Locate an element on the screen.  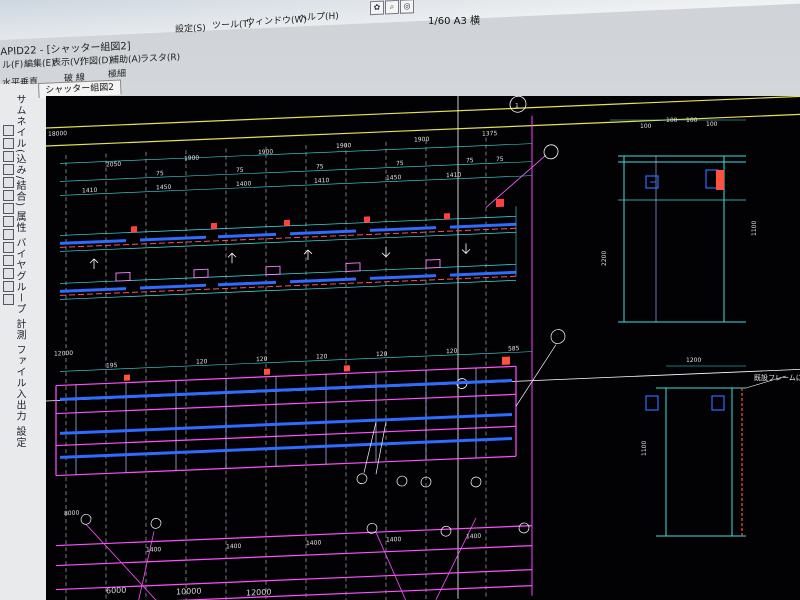
right-top-dim-2: 100 is located at coordinates (692, 120).